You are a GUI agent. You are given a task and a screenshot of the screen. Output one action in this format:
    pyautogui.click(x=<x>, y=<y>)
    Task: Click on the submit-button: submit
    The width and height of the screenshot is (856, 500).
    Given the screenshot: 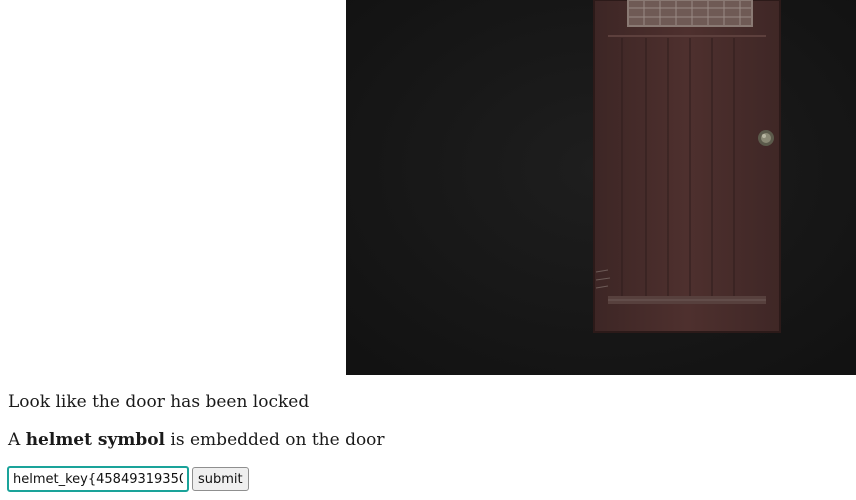 What is the action you would take?
    pyautogui.click(x=220, y=479)
    